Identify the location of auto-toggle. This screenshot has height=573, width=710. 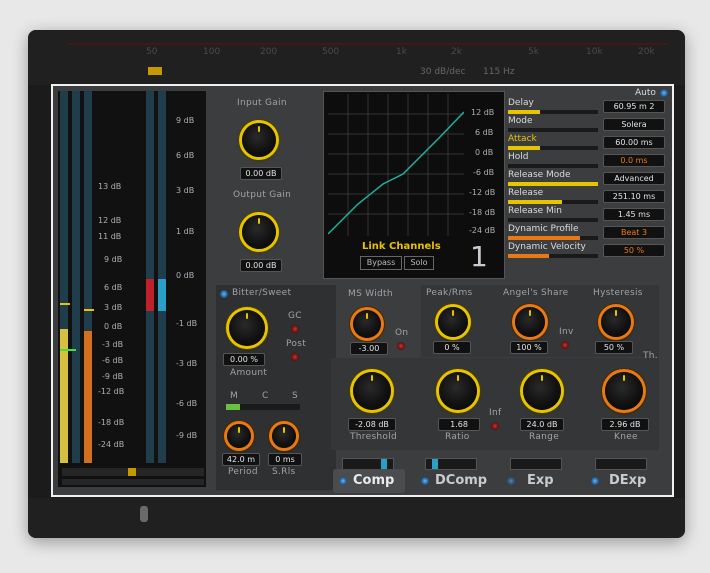
(664, 93).